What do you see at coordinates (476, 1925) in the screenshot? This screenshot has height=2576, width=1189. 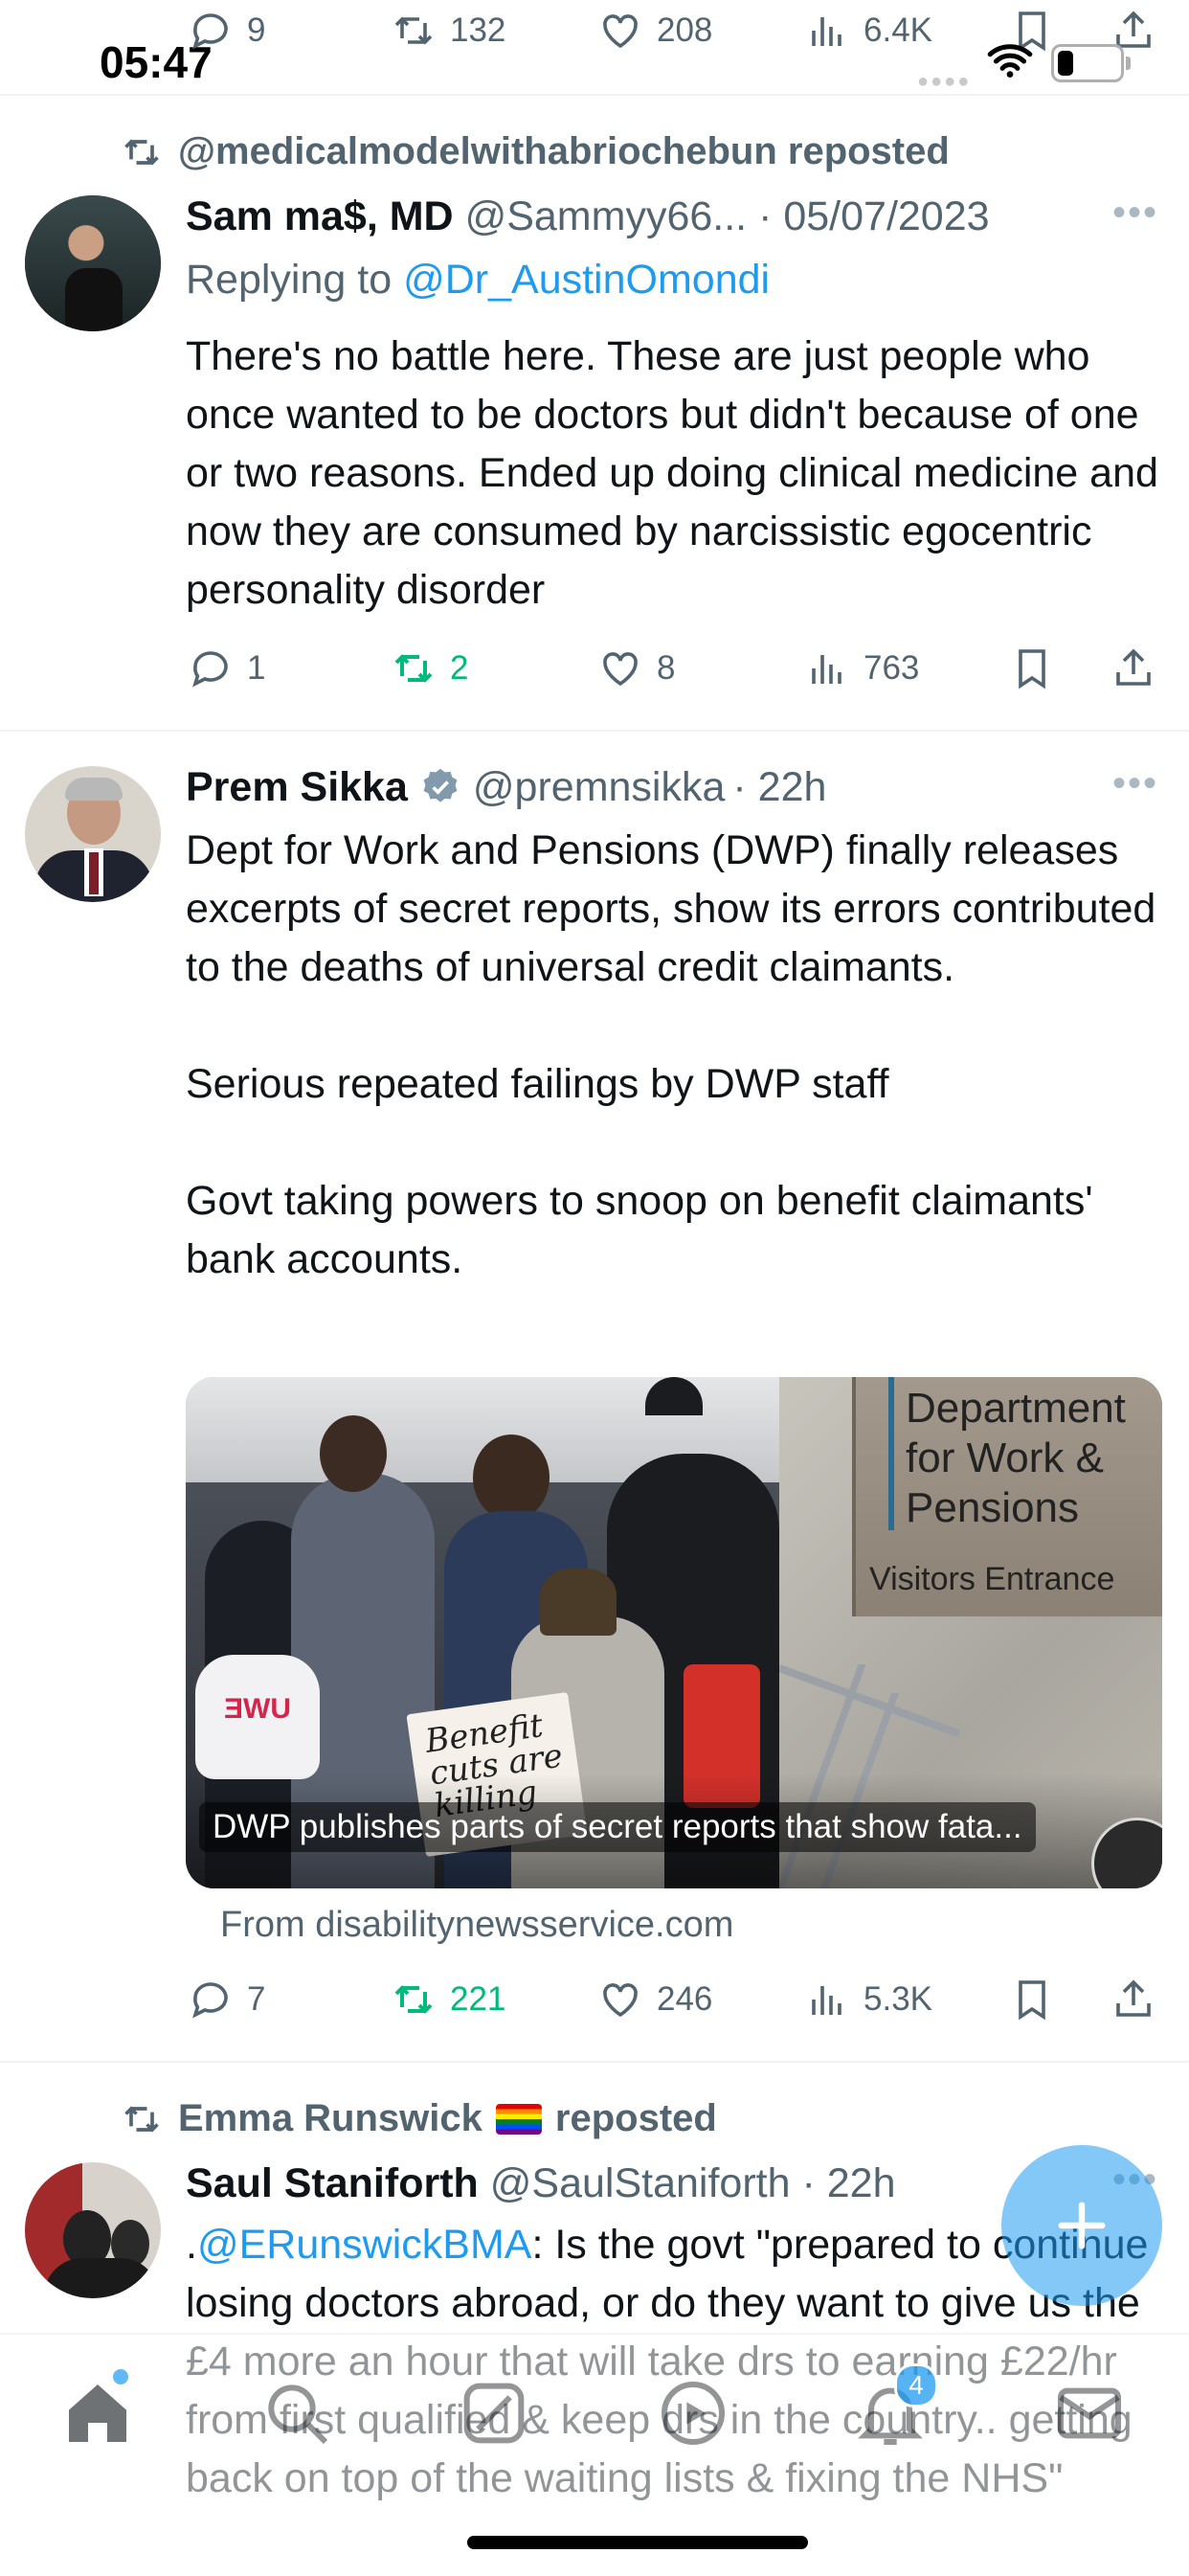 I see `card-source: From disabilitynewsservice.com` at bounding box center [476, 1925].